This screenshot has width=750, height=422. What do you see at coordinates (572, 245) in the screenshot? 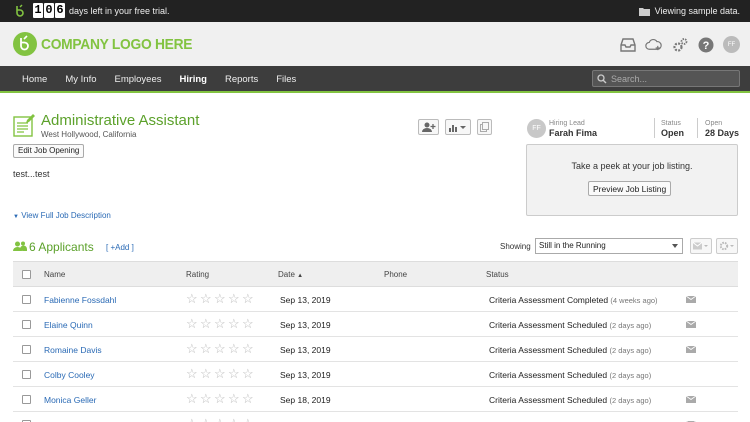
I see `filter-value: Still in the Running` at bounding box center [572, 245].